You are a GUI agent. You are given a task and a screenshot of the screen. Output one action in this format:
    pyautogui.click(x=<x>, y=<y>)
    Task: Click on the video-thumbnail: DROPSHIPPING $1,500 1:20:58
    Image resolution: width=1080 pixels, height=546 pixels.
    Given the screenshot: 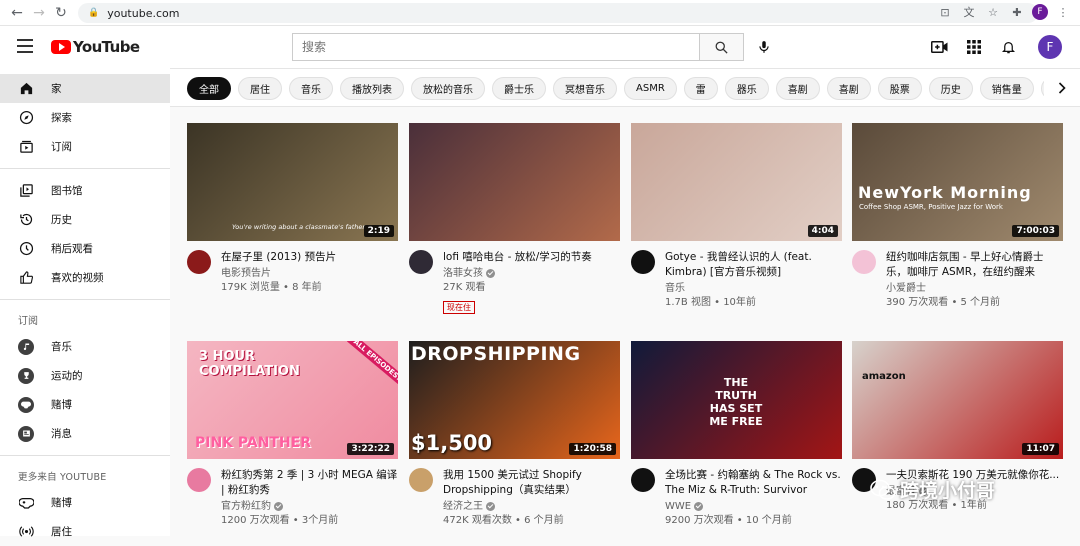 What is the action you would take?
    pyautogui.click(x=514, y=400)
    